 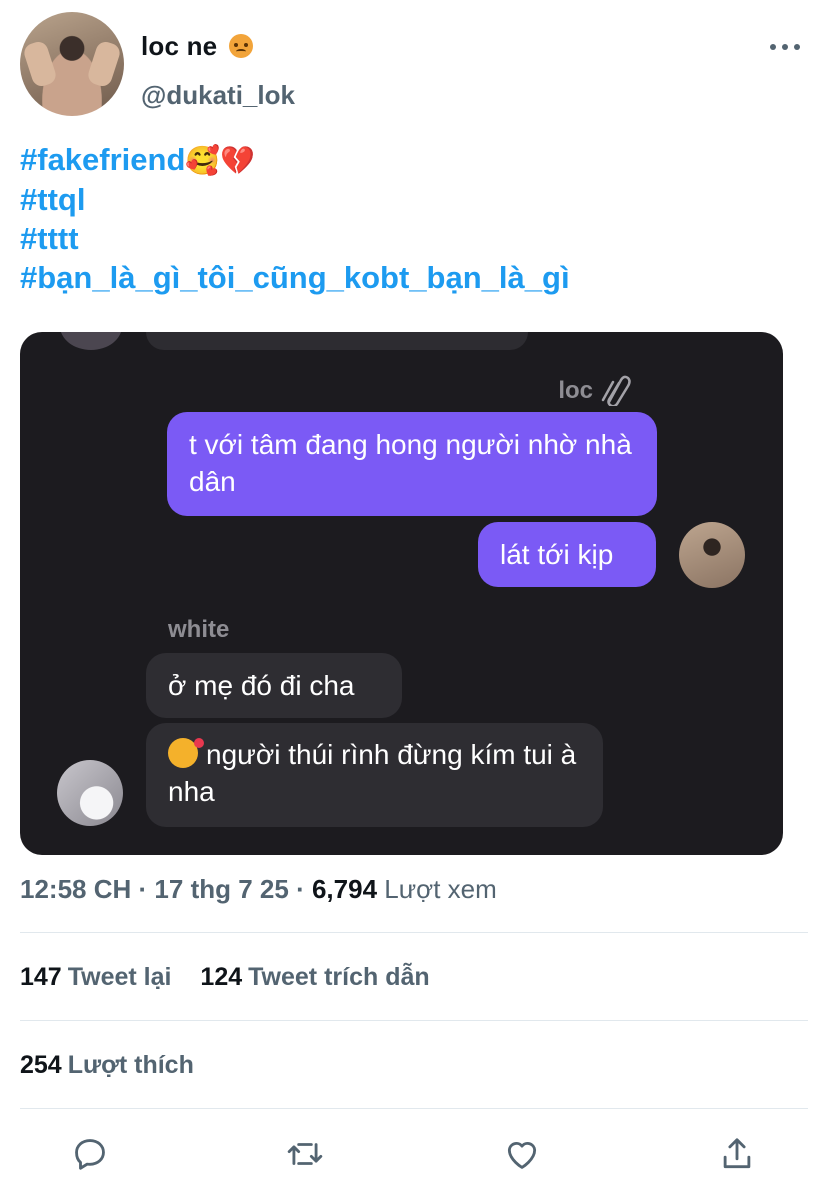 What do you see at coordinates (415, 67) in the screenshot?
I see `tweet-header: loc ne @dukati_lok` at bounding box center [415, 67].